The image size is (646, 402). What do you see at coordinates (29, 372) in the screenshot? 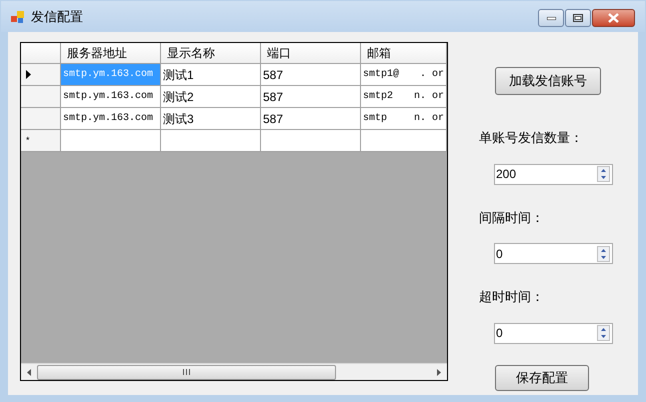
I see `scroll-left-icon` at bounding box center [29, 372].